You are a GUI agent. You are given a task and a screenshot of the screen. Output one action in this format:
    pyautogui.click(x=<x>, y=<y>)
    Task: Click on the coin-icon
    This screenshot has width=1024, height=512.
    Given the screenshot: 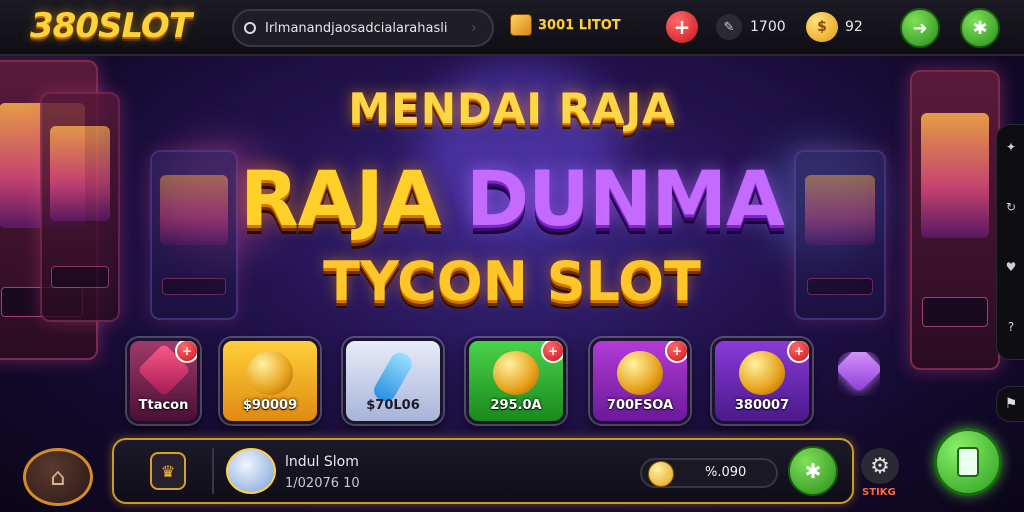 What is the action you would take?
    pyautogui.click(x=661, y=474)
    